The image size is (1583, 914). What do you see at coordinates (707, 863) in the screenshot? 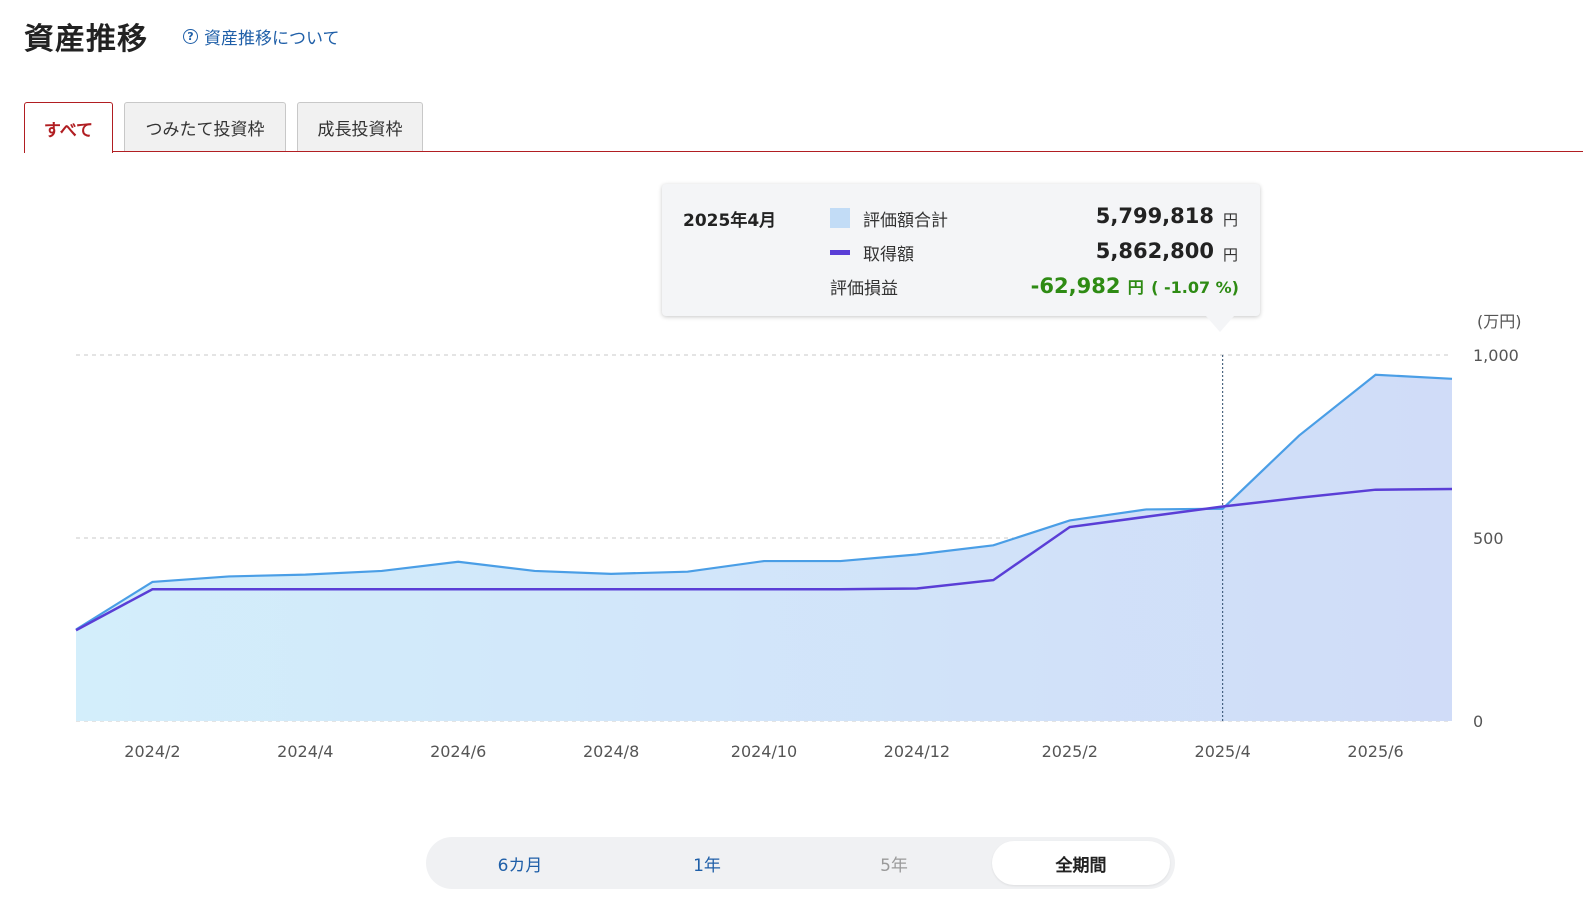
I see `period-1y-button: 1年` at bounding box center [707, 863].